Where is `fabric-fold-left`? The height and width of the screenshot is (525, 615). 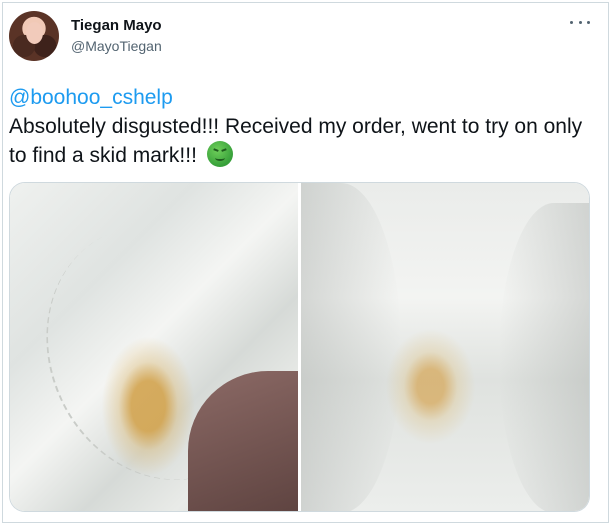
fabric-fold-left is located at coordinates (351, 347).